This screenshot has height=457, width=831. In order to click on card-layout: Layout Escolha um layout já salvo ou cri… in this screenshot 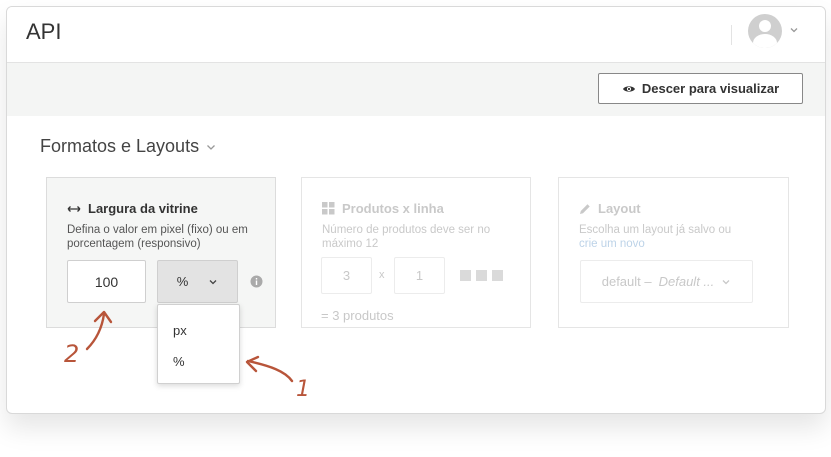, I will do `click(673, 252)`.